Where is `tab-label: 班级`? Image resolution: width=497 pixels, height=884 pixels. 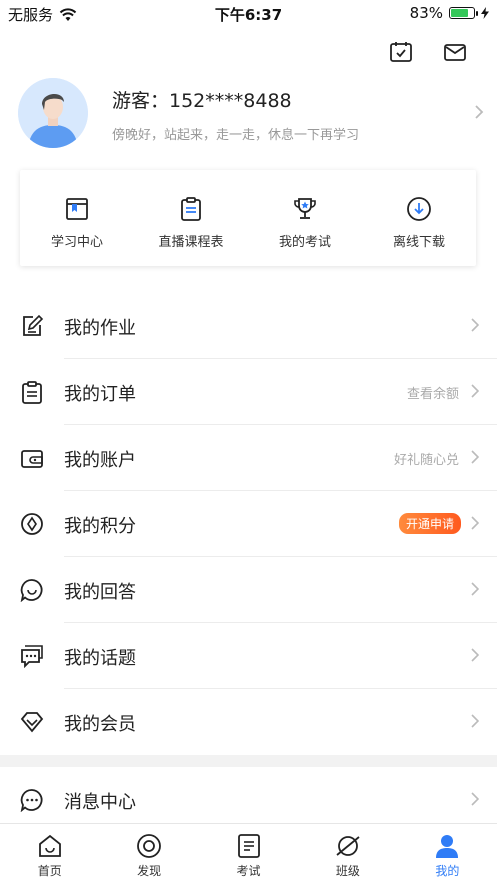
tab-label: 班级 is located at coordinates (347, 871).